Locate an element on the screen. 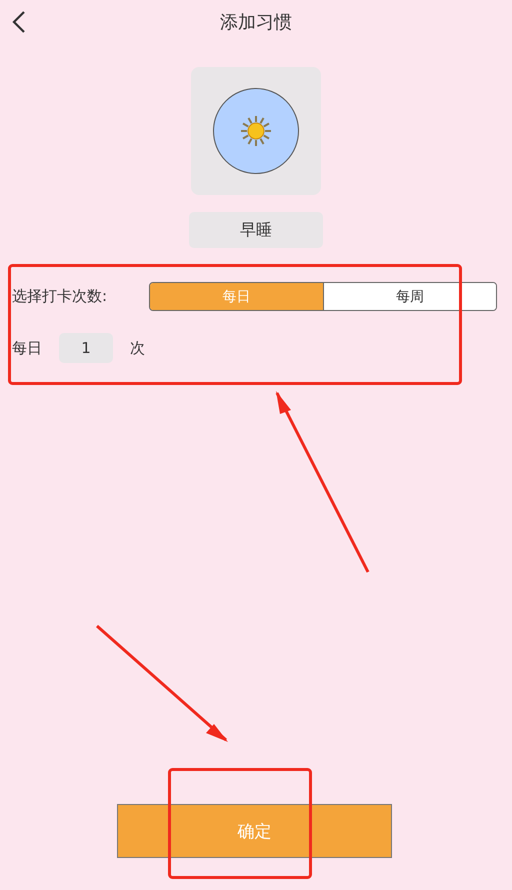 Image resolution: width=512 pixels, height=890 pixels. page-title: 添加习惯 is located at coordinates (256, 22).